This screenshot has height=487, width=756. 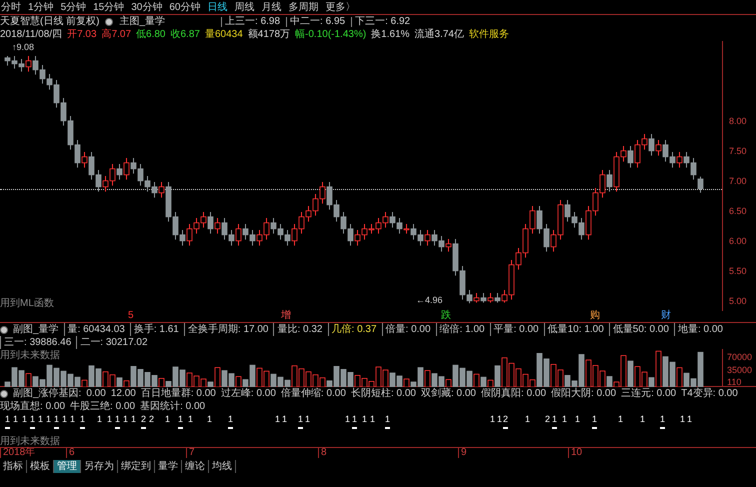 I want to click on quote-value: 量60434, so click(x=223, y=35).